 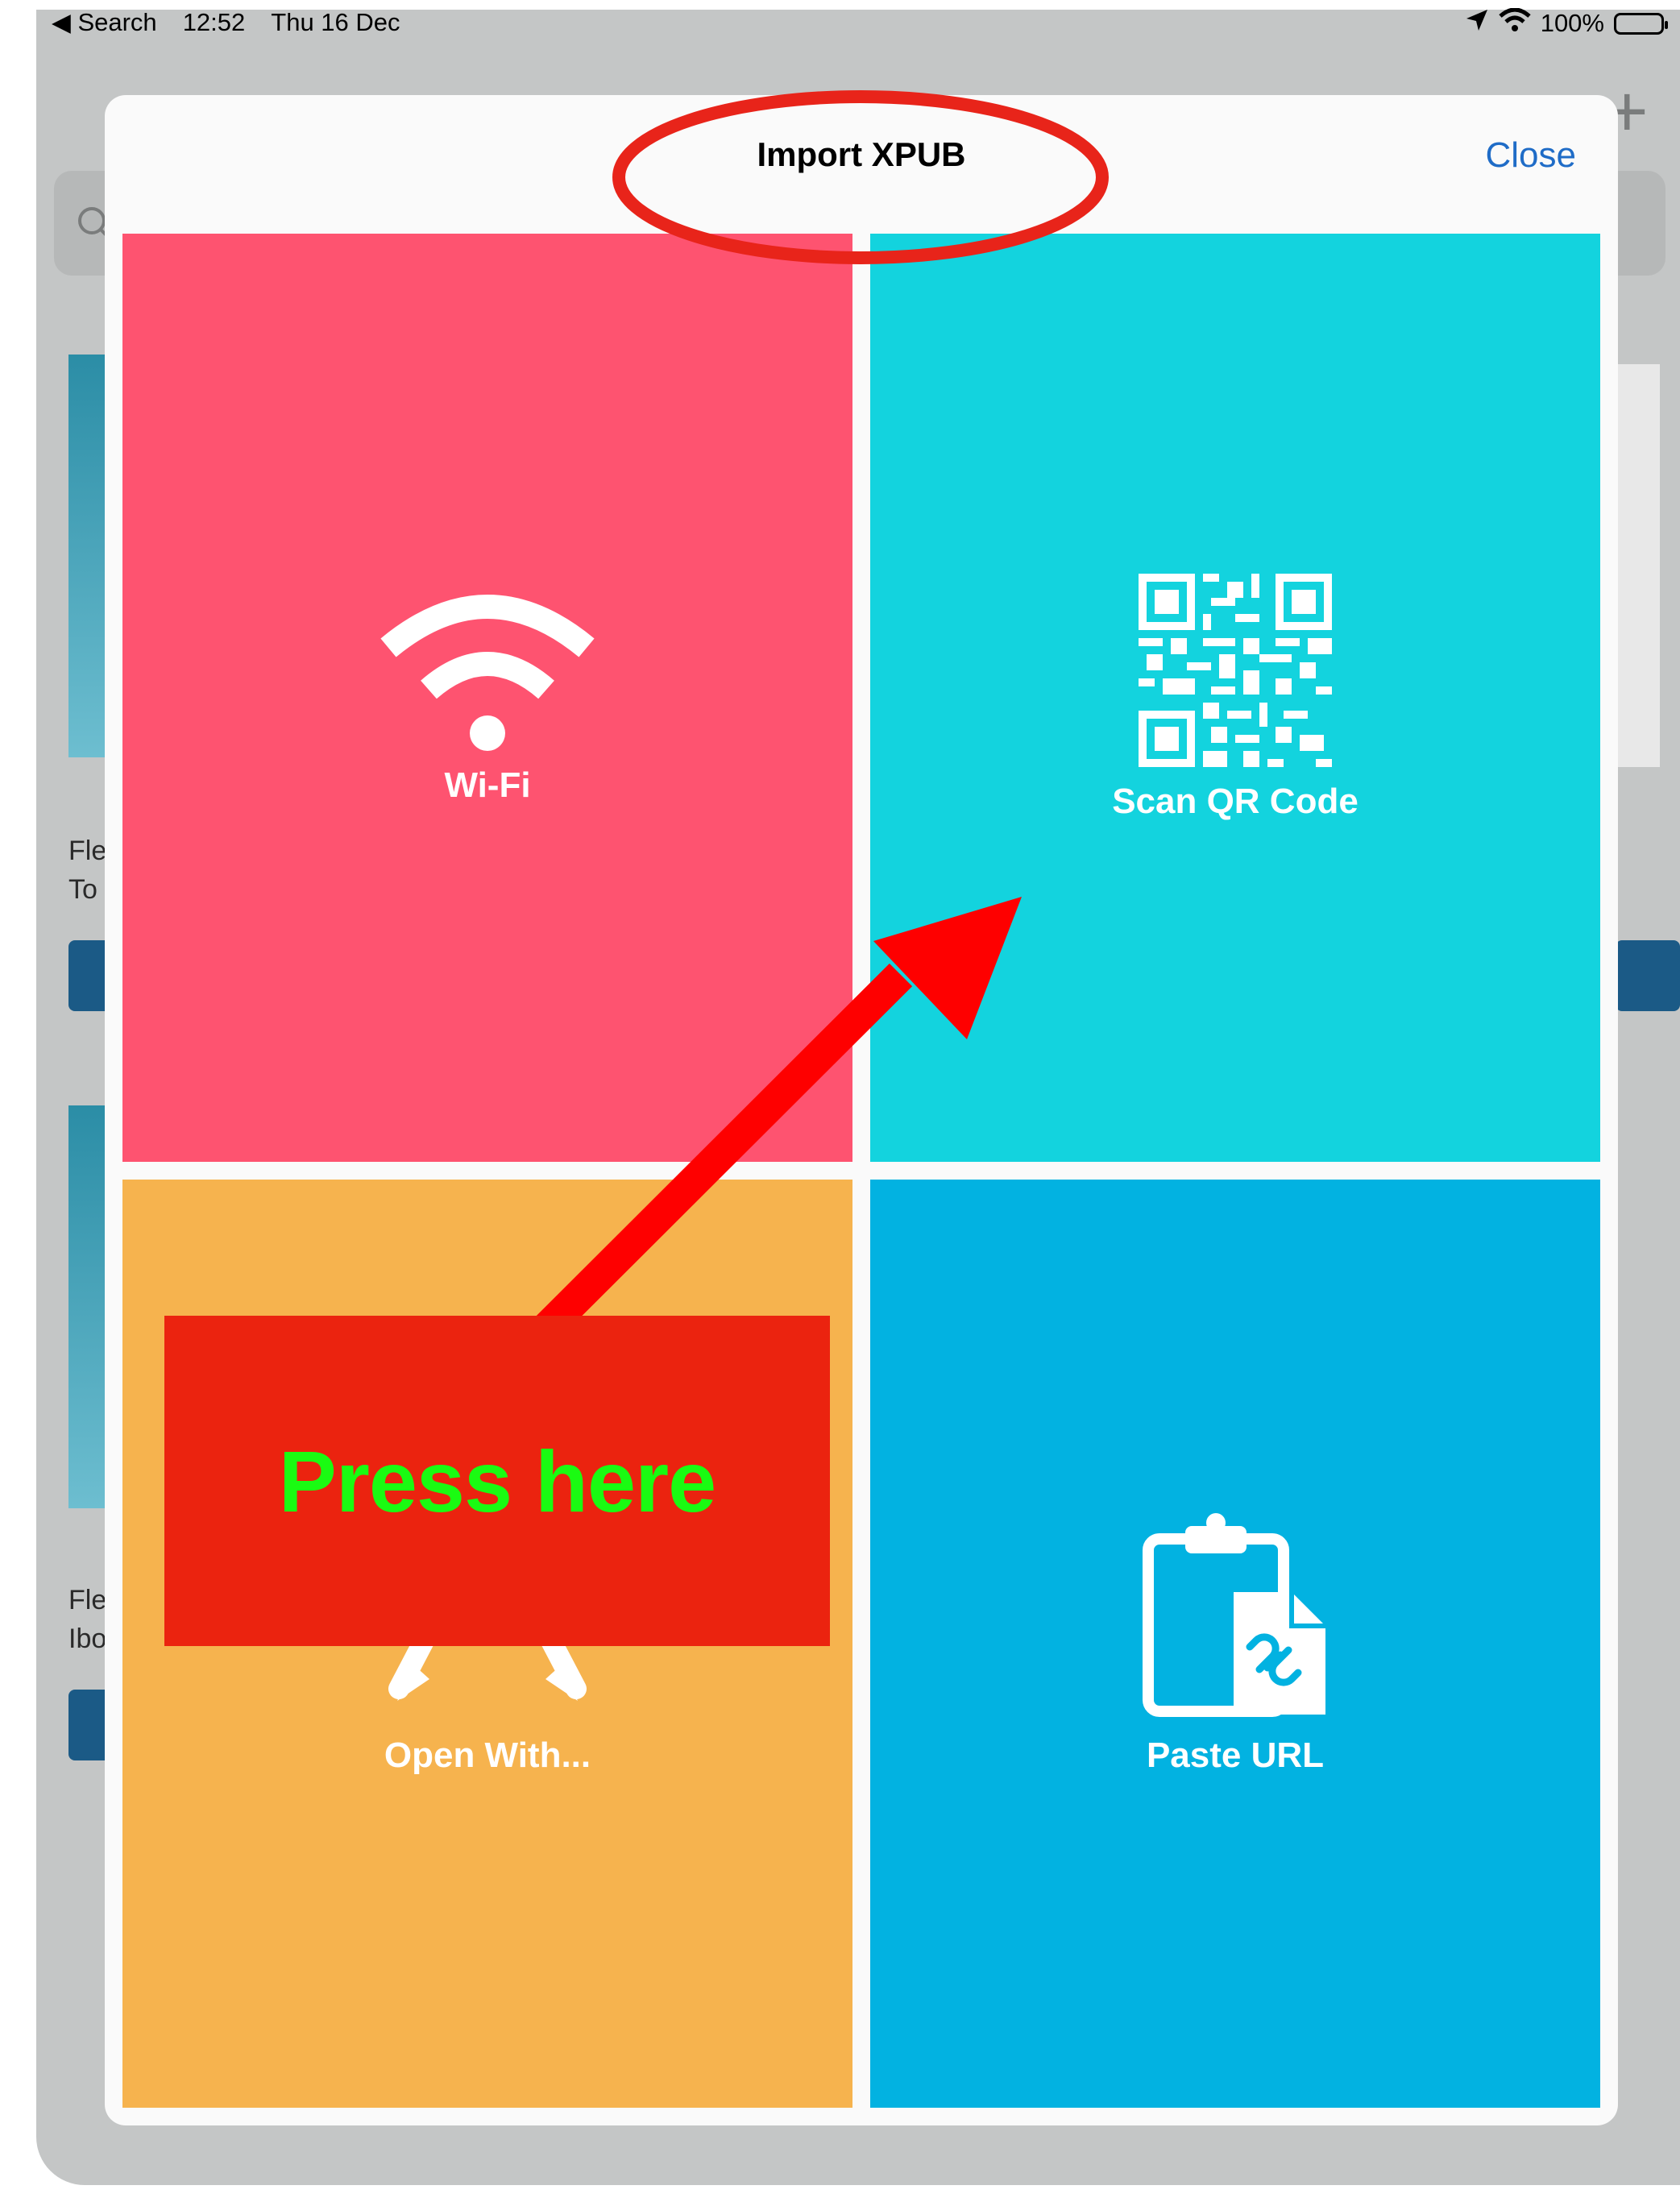 I want to click on status-time: 12:52, so click(x=214, y=22).